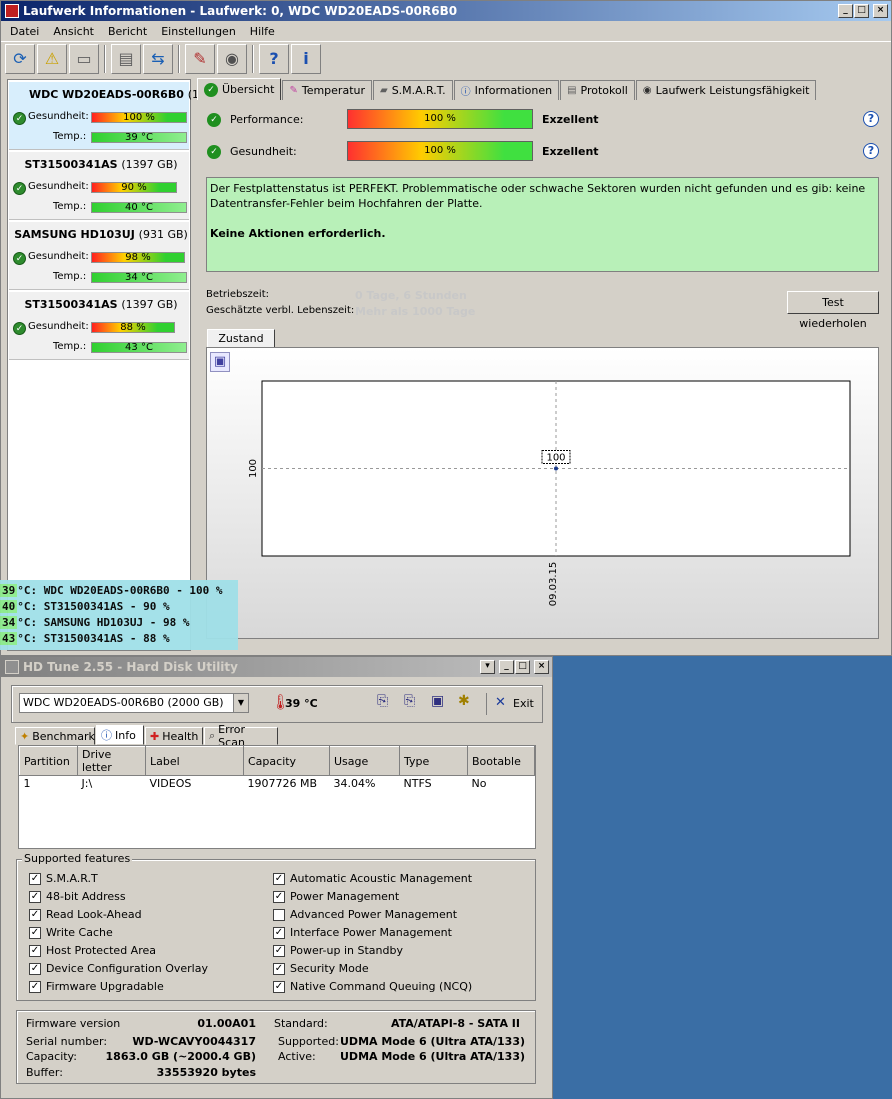 This screenshot has width=892, height=1099. I want to click on feature-label: Host Protected Area, so click(101, 950).